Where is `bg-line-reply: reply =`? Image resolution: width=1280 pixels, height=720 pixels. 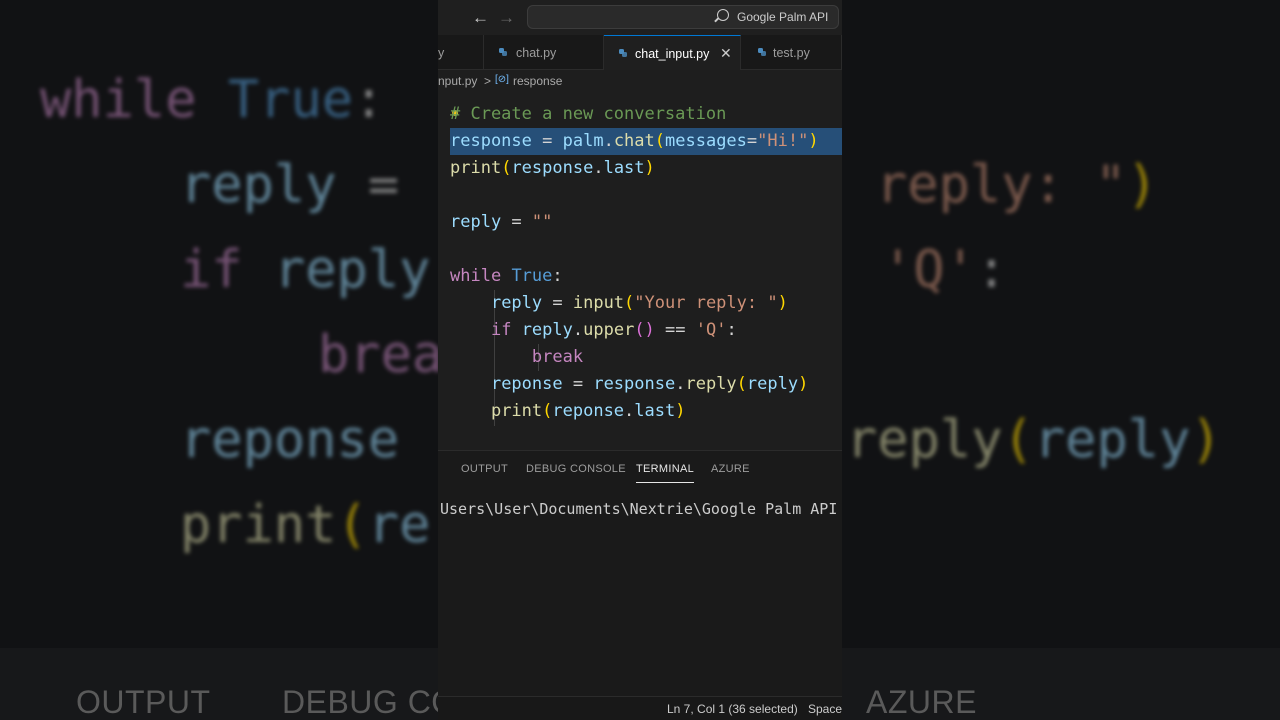
bg-line-reply: reply = is located at coordinates (290, 185).